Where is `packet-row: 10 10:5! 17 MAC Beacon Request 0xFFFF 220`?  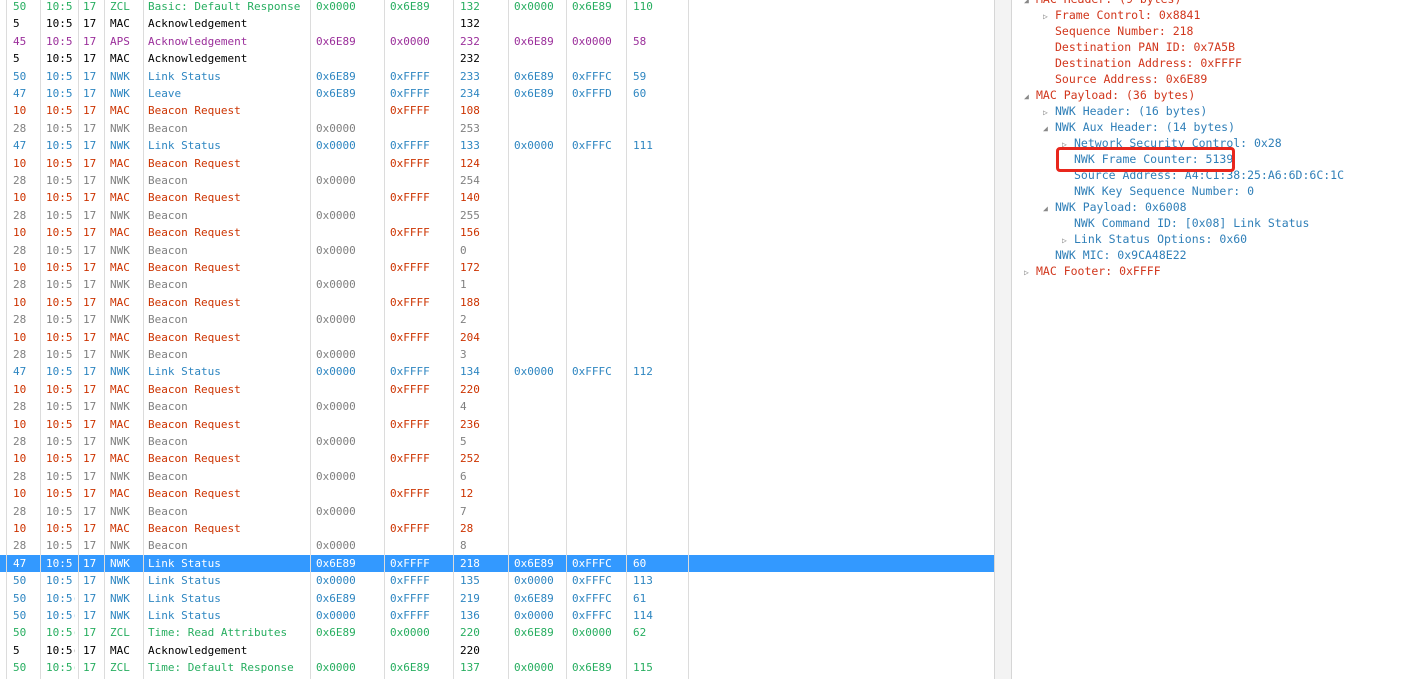 packet-row: 10 10:5! 17 MAC Beacon Request 0xFFFF 220 is located at coordinates (497, 389).